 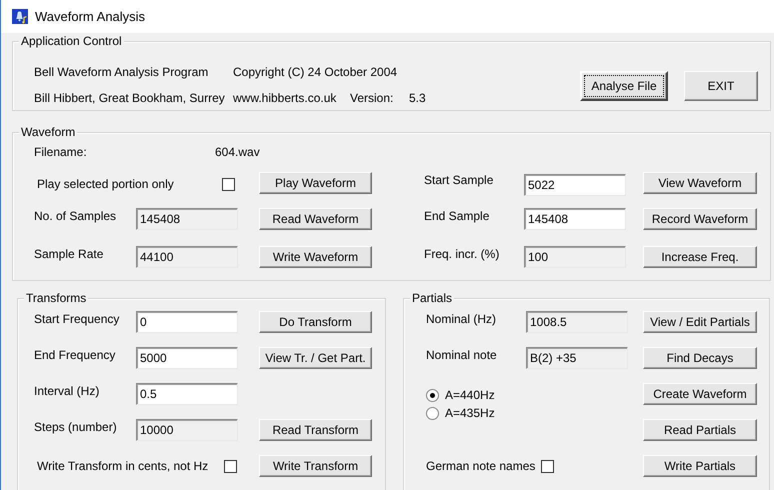 I want to click on field-label: End Frequency, so click(x=75, y=354).